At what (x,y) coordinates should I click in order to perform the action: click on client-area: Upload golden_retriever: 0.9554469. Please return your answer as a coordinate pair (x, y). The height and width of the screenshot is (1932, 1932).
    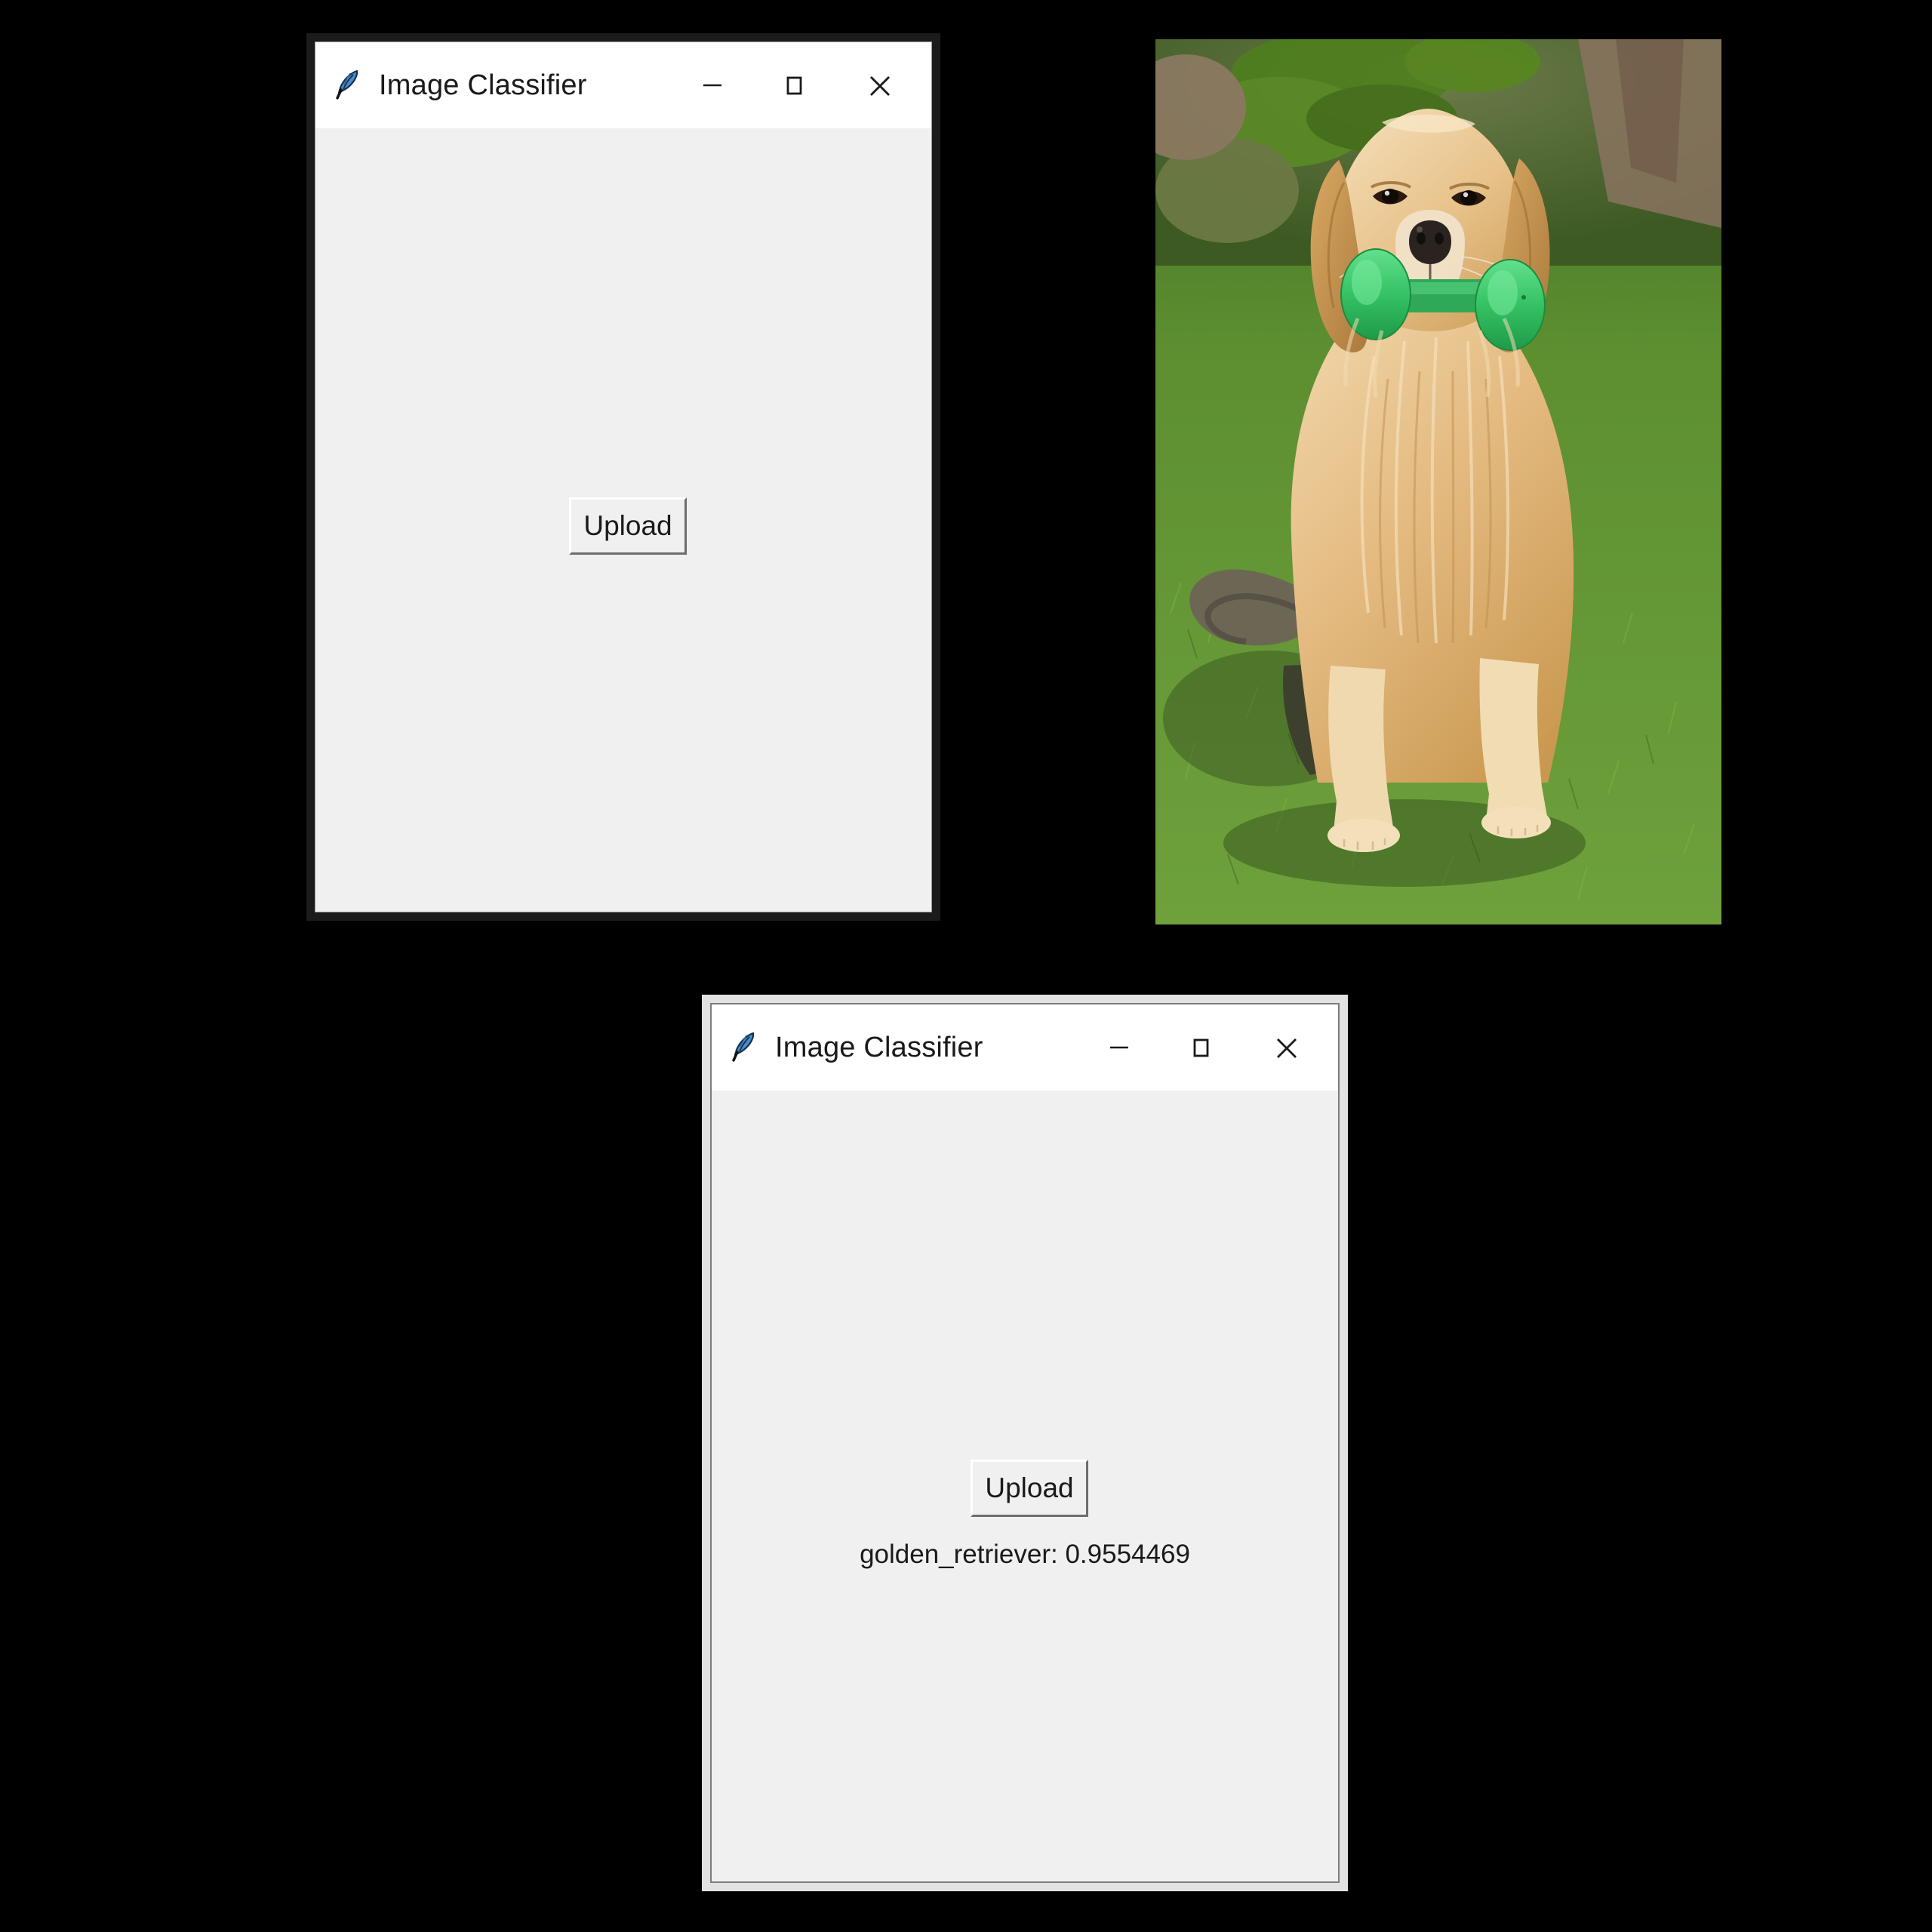
    Looking at the image, I should click on (1025, 1486).